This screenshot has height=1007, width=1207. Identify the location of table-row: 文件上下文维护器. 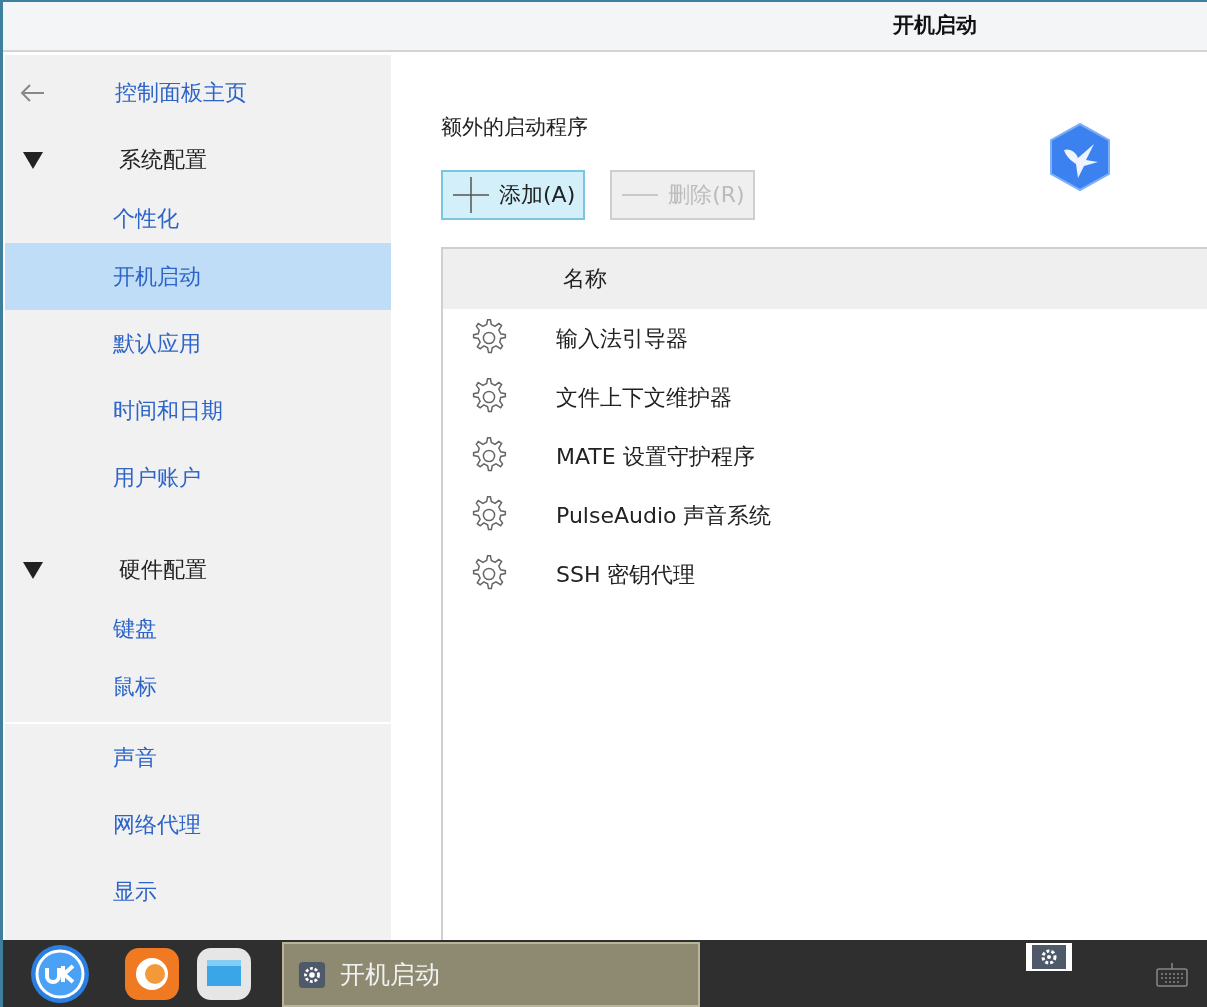
(825, 397).